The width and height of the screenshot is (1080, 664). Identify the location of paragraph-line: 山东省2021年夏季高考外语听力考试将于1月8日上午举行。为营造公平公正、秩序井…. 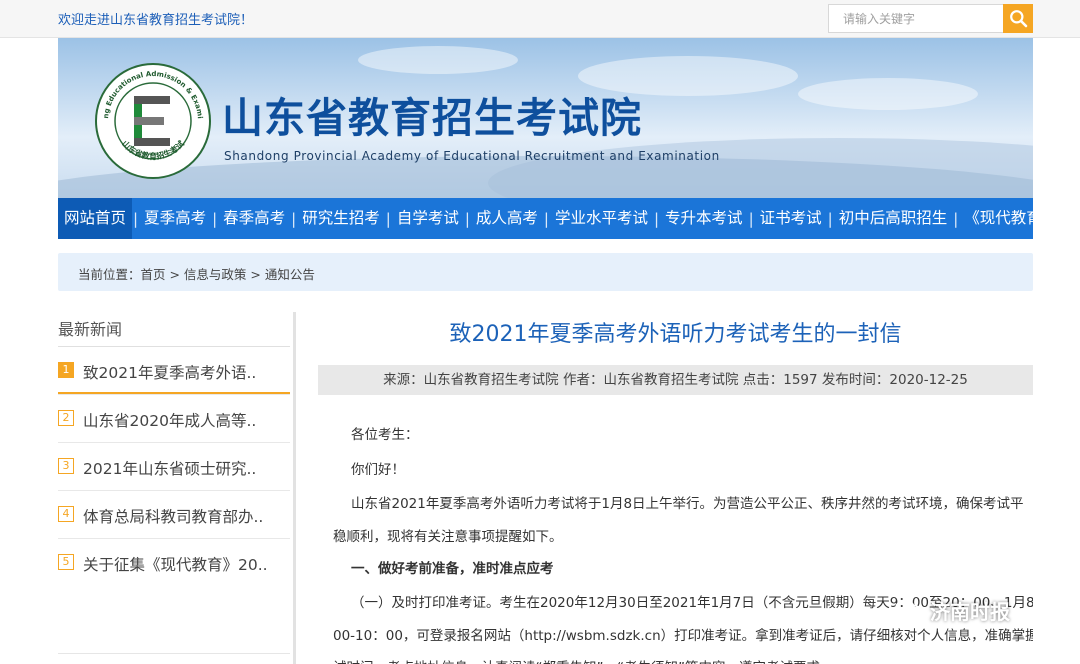
(687, 504).